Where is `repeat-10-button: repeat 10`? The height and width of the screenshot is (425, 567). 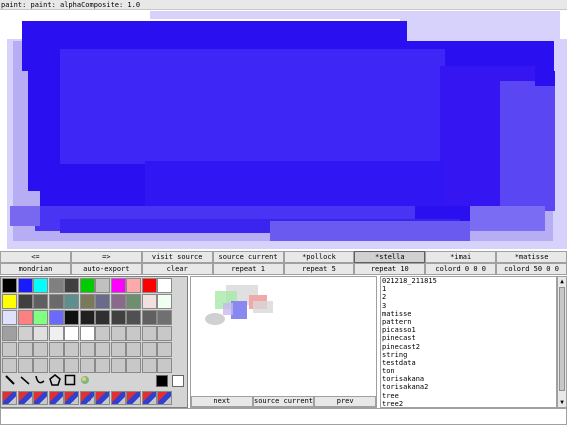 repeat-10-button: repeat 10 is located at coordinates (390, 269).